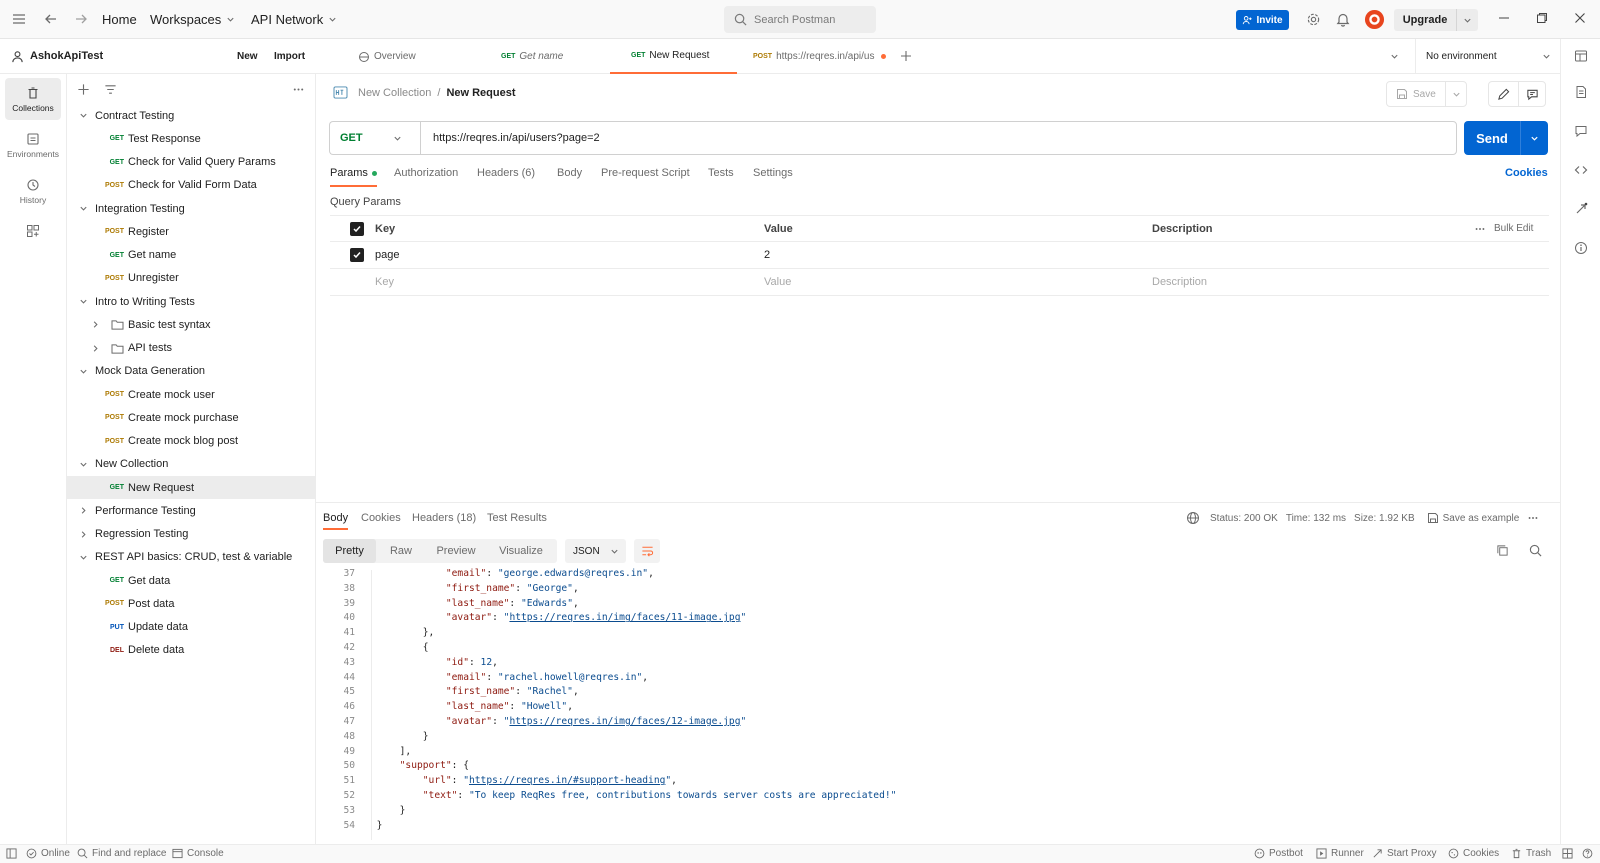 This screenshot has height=863, width=1600. I want to click on format-visualize: Visualize, so click(521, 551).